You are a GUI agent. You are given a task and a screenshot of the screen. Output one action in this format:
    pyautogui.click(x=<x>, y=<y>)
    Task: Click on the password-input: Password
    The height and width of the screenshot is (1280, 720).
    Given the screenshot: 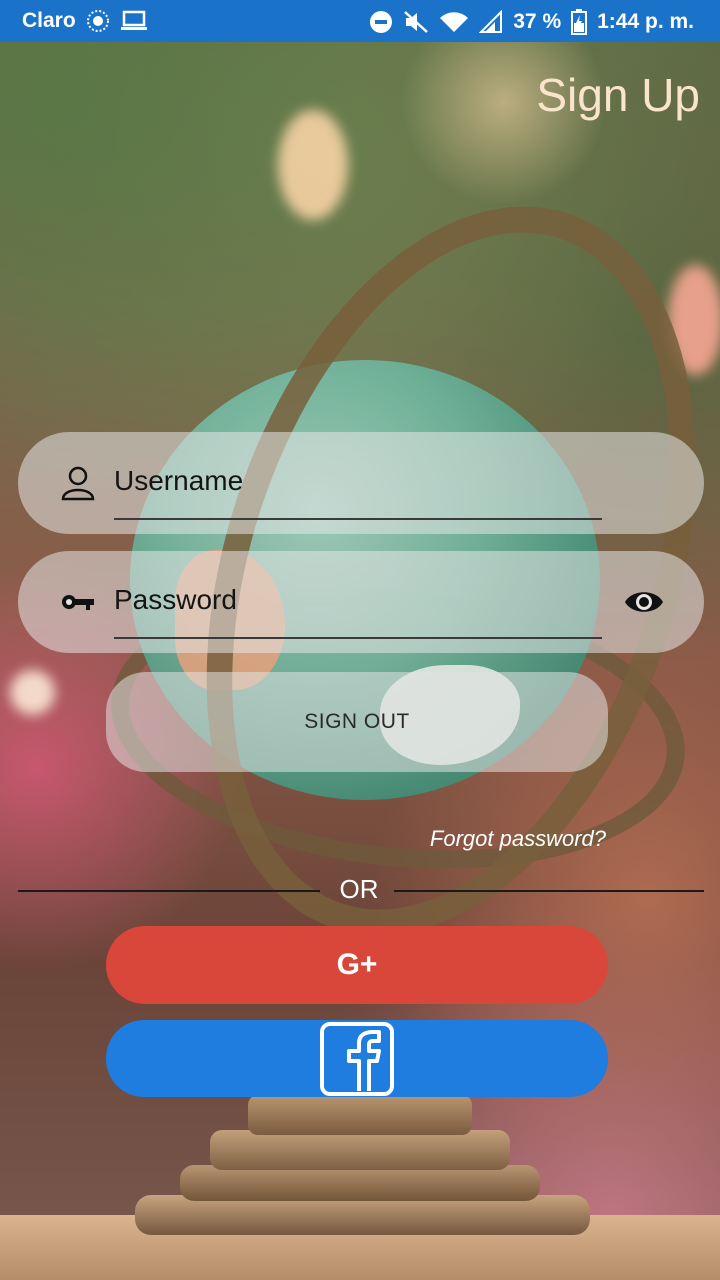 What is the action you would take?
    pyautogui.click(x=175, y=600)
    